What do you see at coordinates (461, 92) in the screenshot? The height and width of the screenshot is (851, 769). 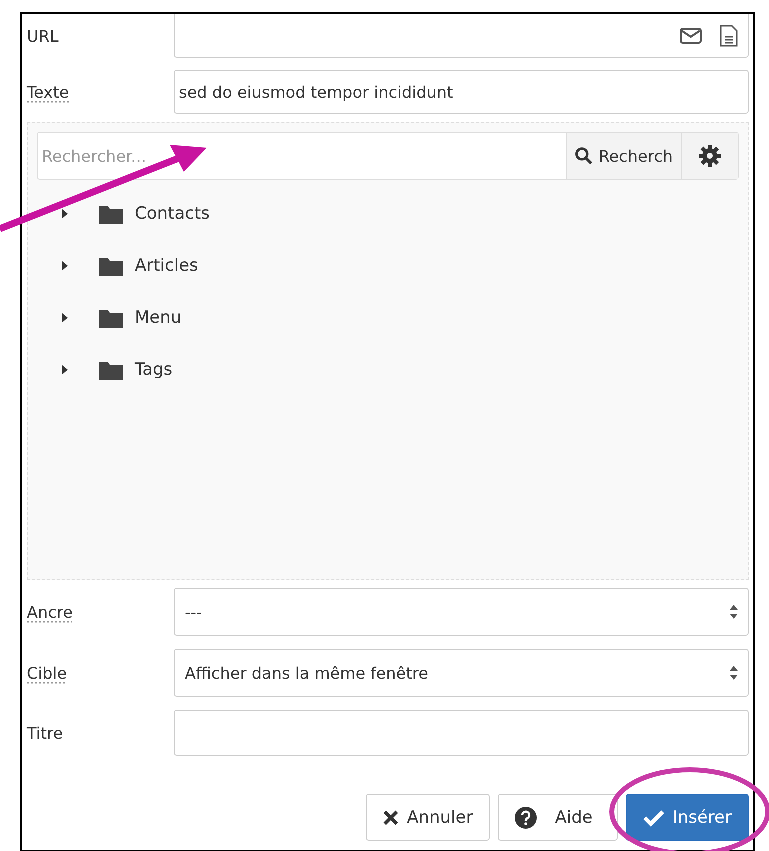 I see `input-field: sed do eiusmod tempor incididunt` at bounding box center [461, 92].